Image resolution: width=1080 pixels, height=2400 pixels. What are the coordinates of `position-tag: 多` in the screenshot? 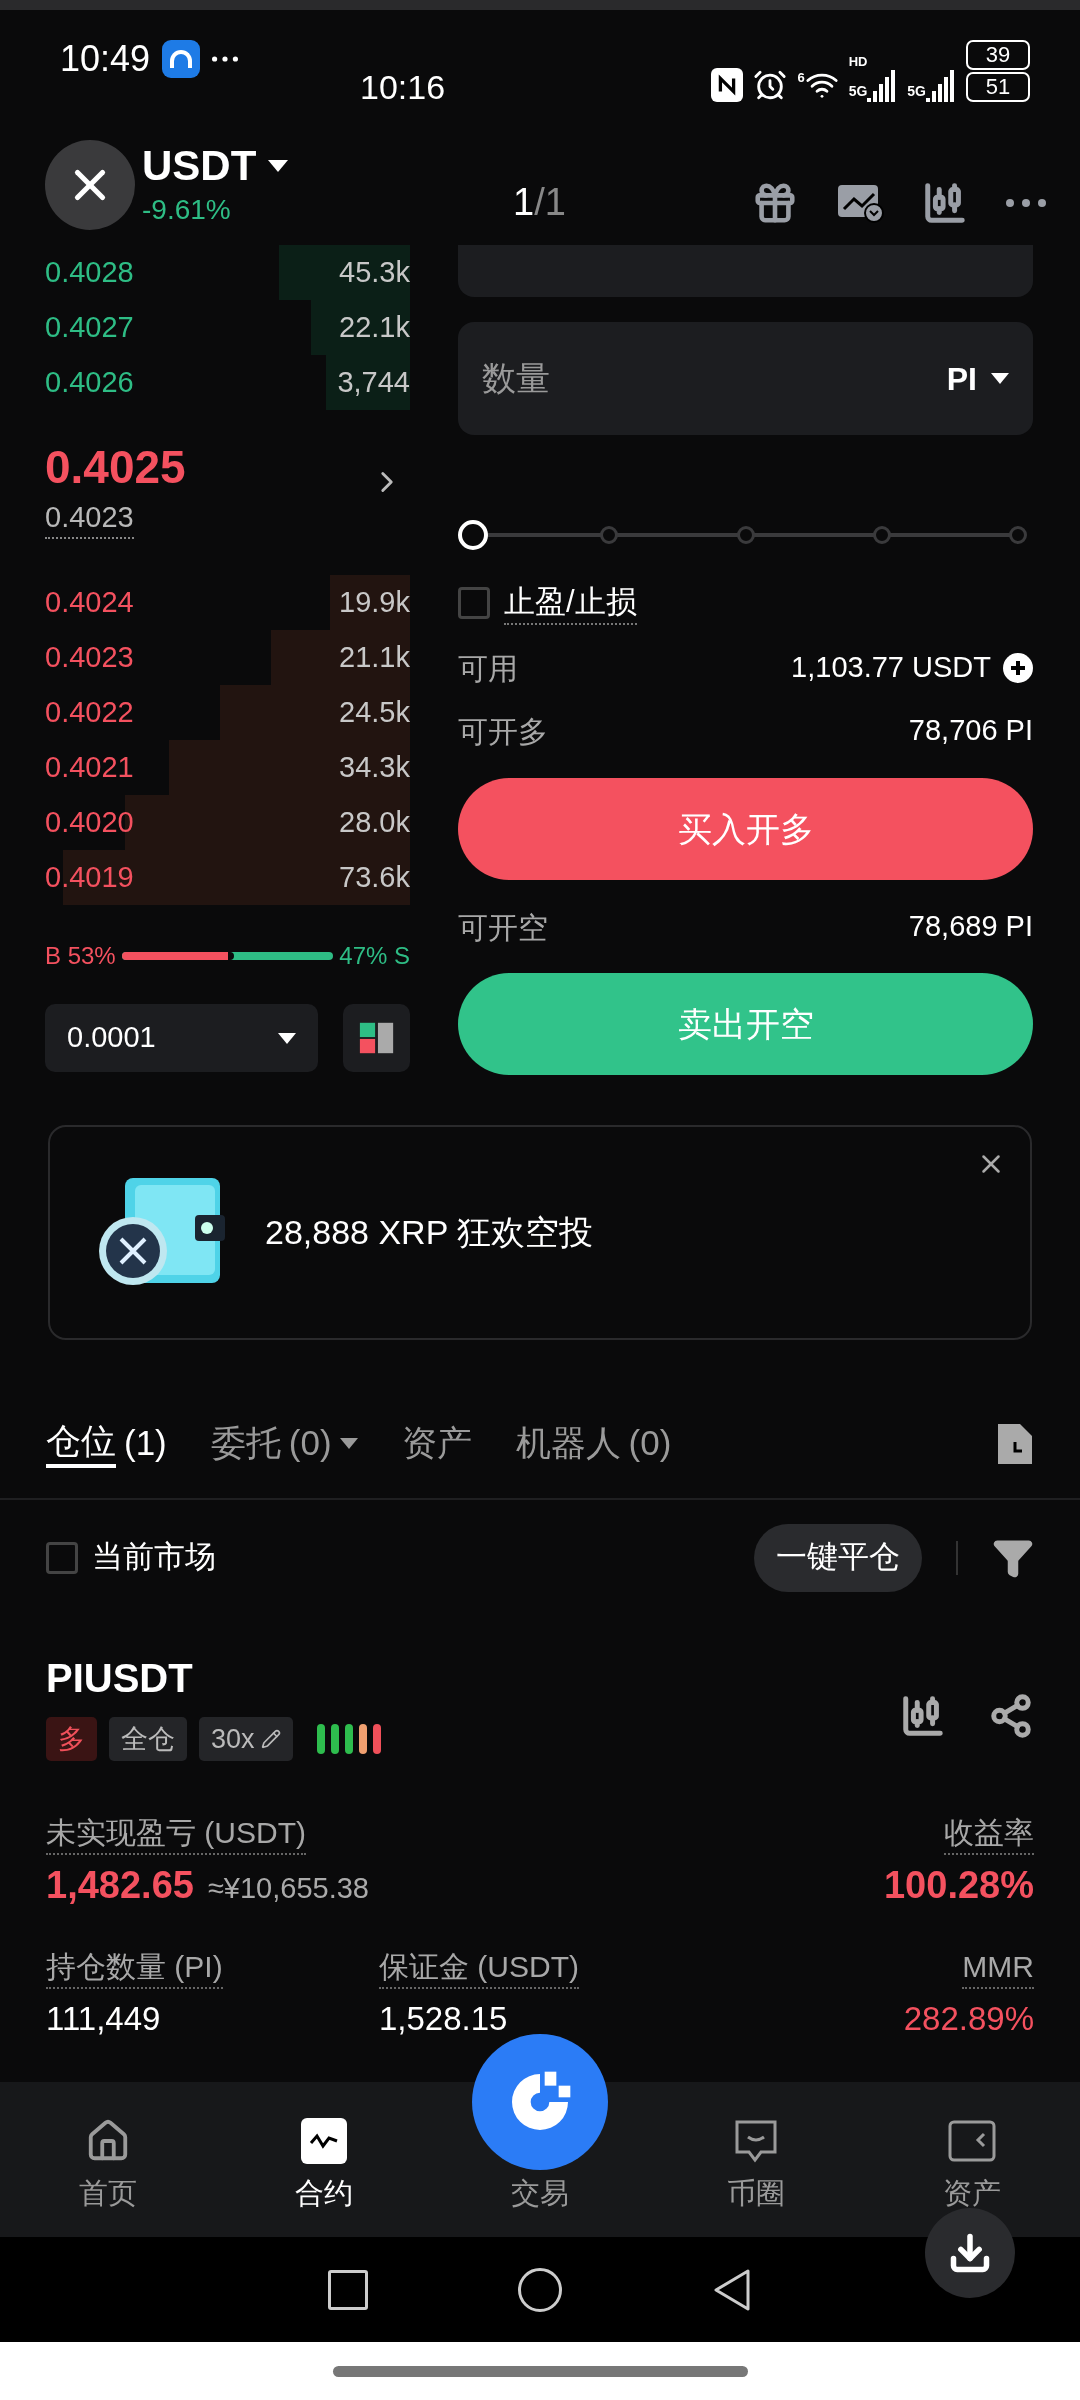 It's located at (71, 1739).